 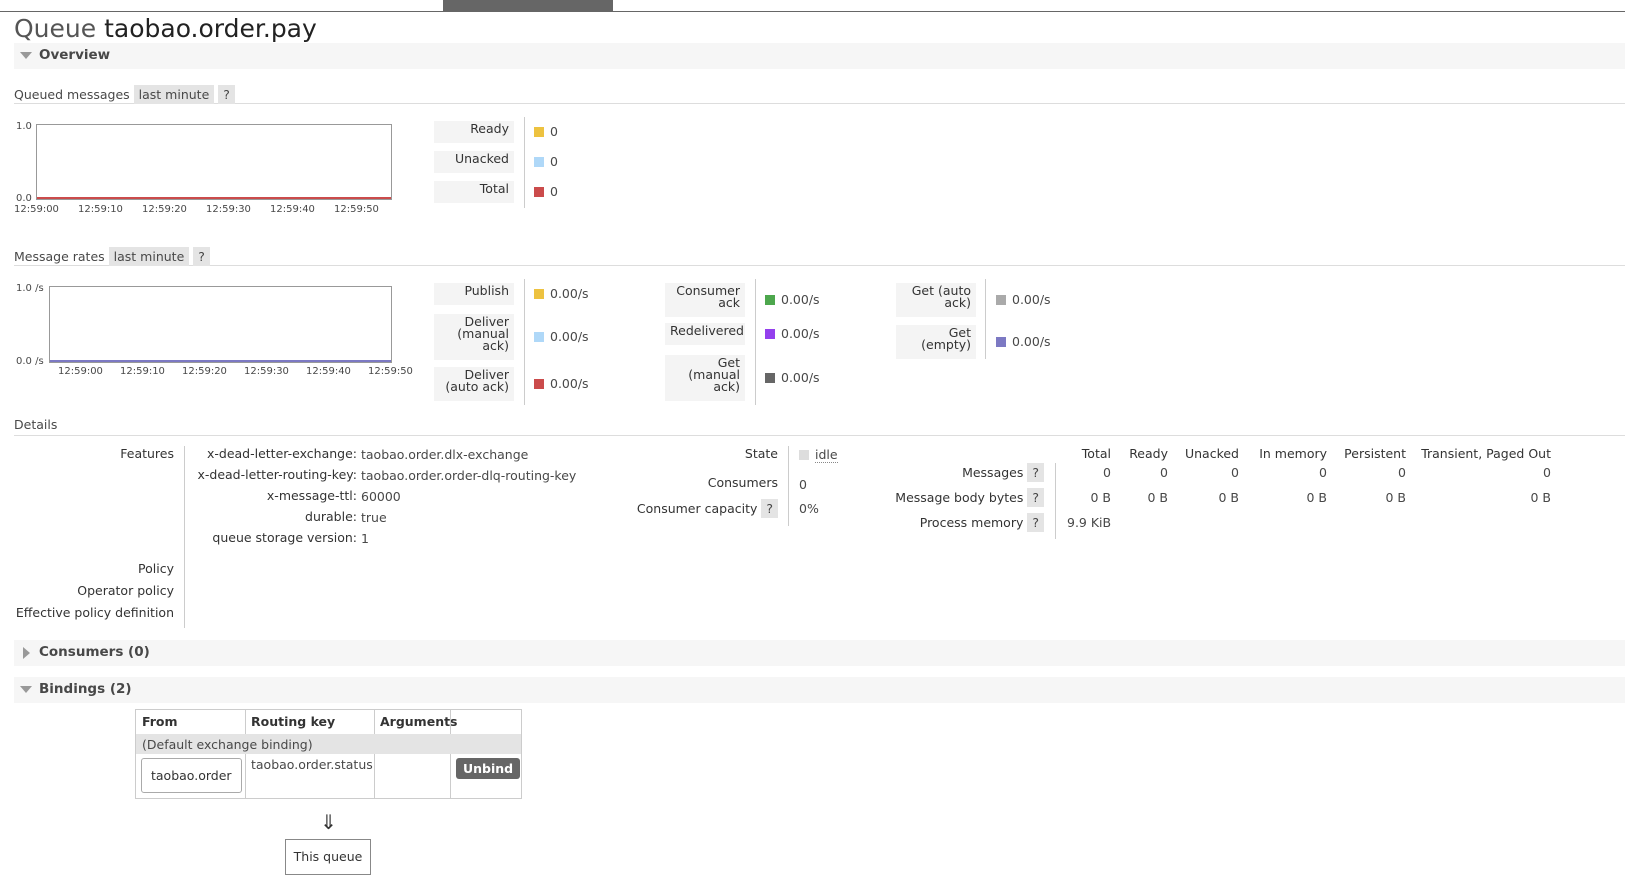 What do you see at coordinates (819, 426) in the screenshot?
I see `details-header: Details` at bounding box center [819, 426].